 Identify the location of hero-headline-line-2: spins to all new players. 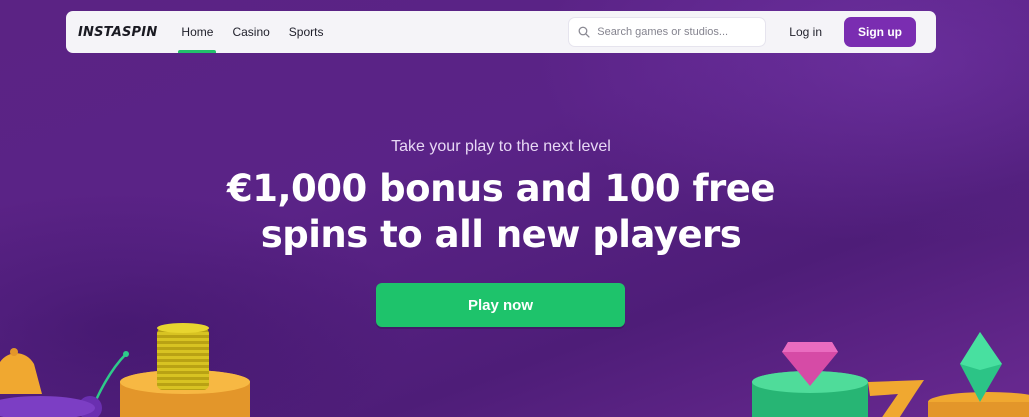
(501, 234).